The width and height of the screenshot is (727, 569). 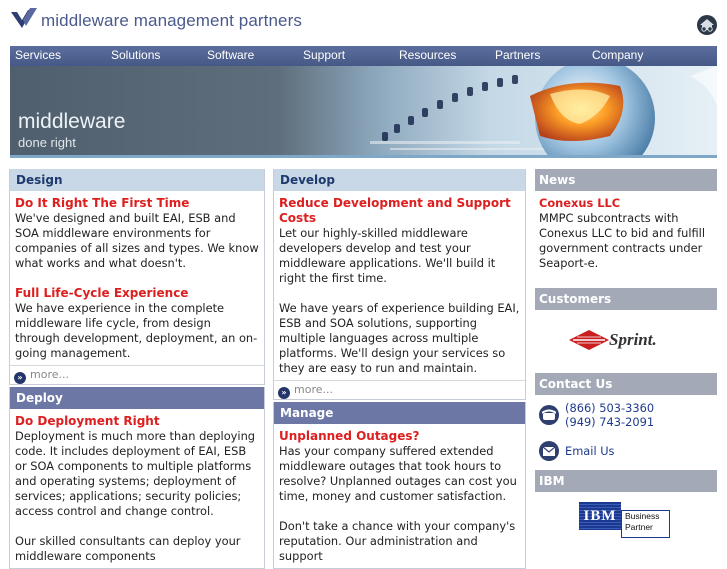 What do you see at coordinates (135, 55) in the screenshot?
I see `nav-solutions: Solutions` at bounding box center [135, 55].